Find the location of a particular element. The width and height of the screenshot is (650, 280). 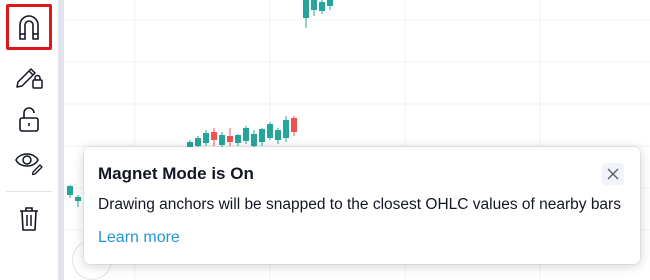

close-icon is located at coordinates (613, 174).